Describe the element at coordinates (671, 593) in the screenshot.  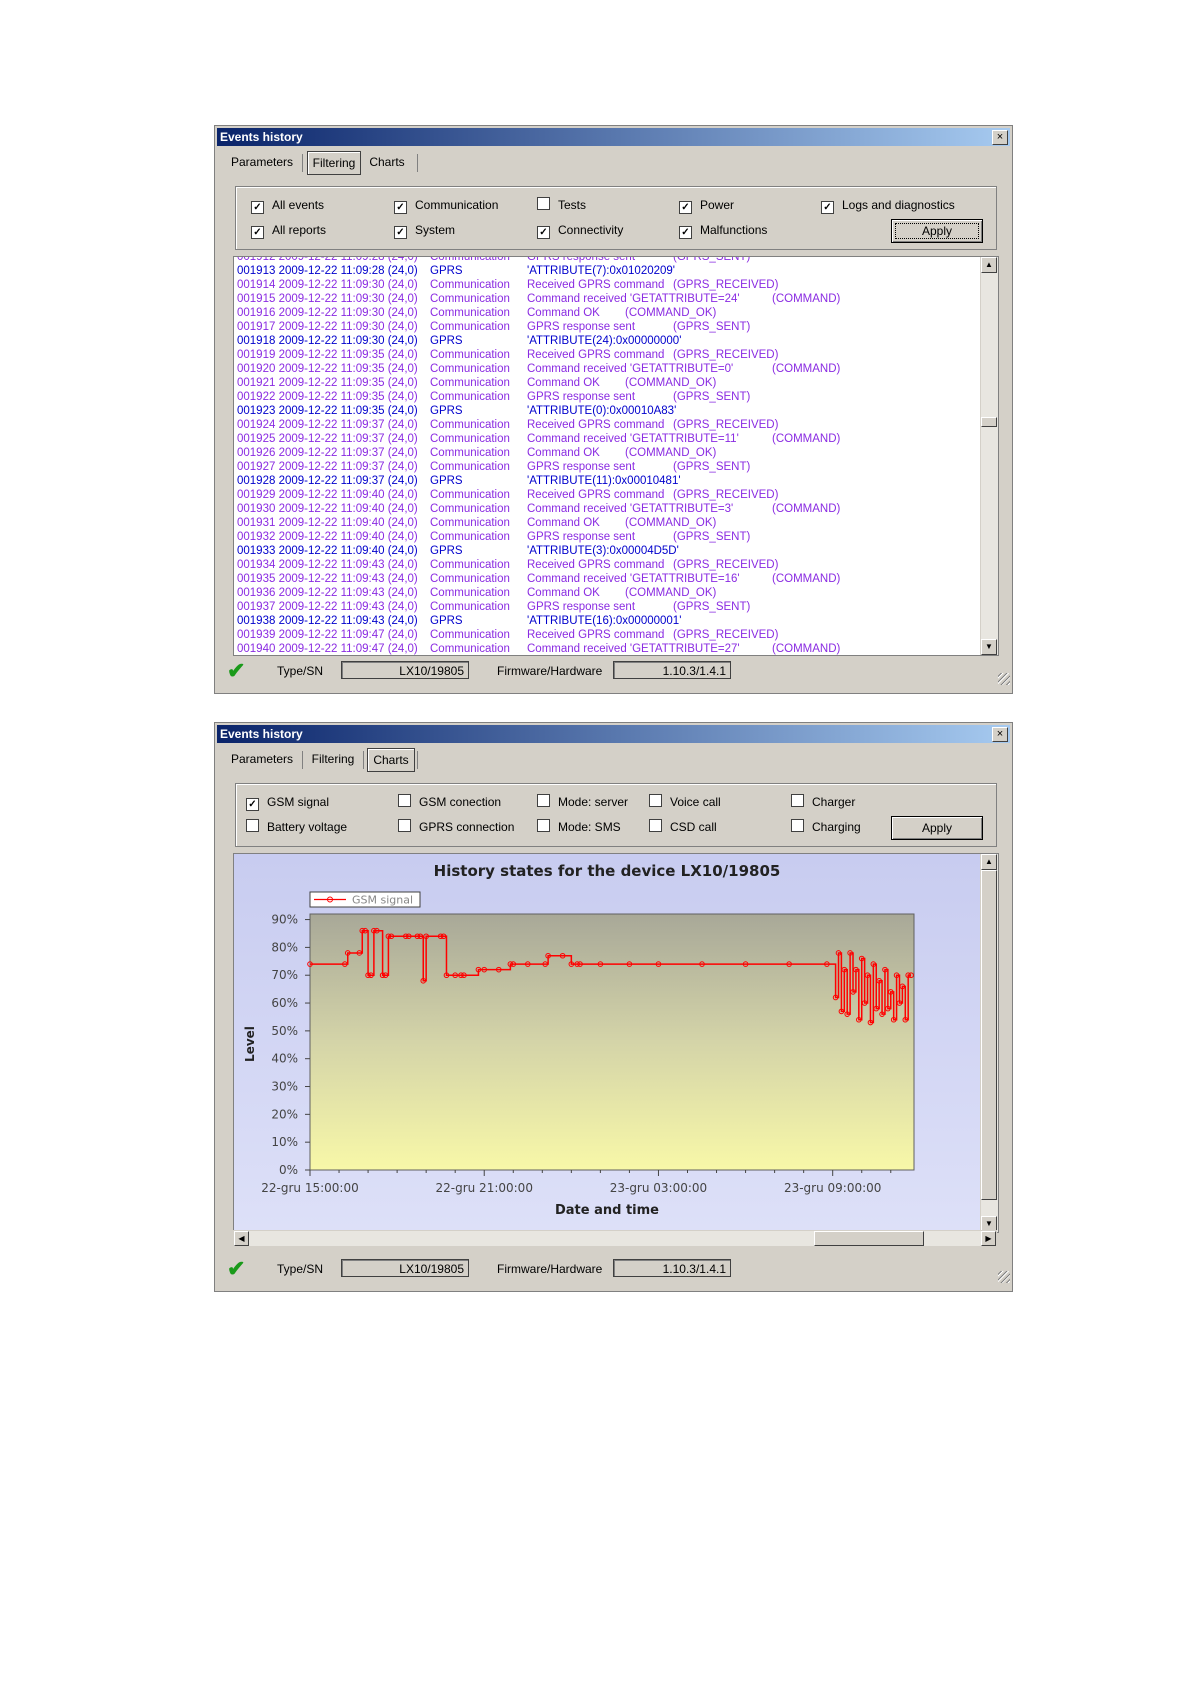
I see `log-code: (COMMAND_OK)` at that location.